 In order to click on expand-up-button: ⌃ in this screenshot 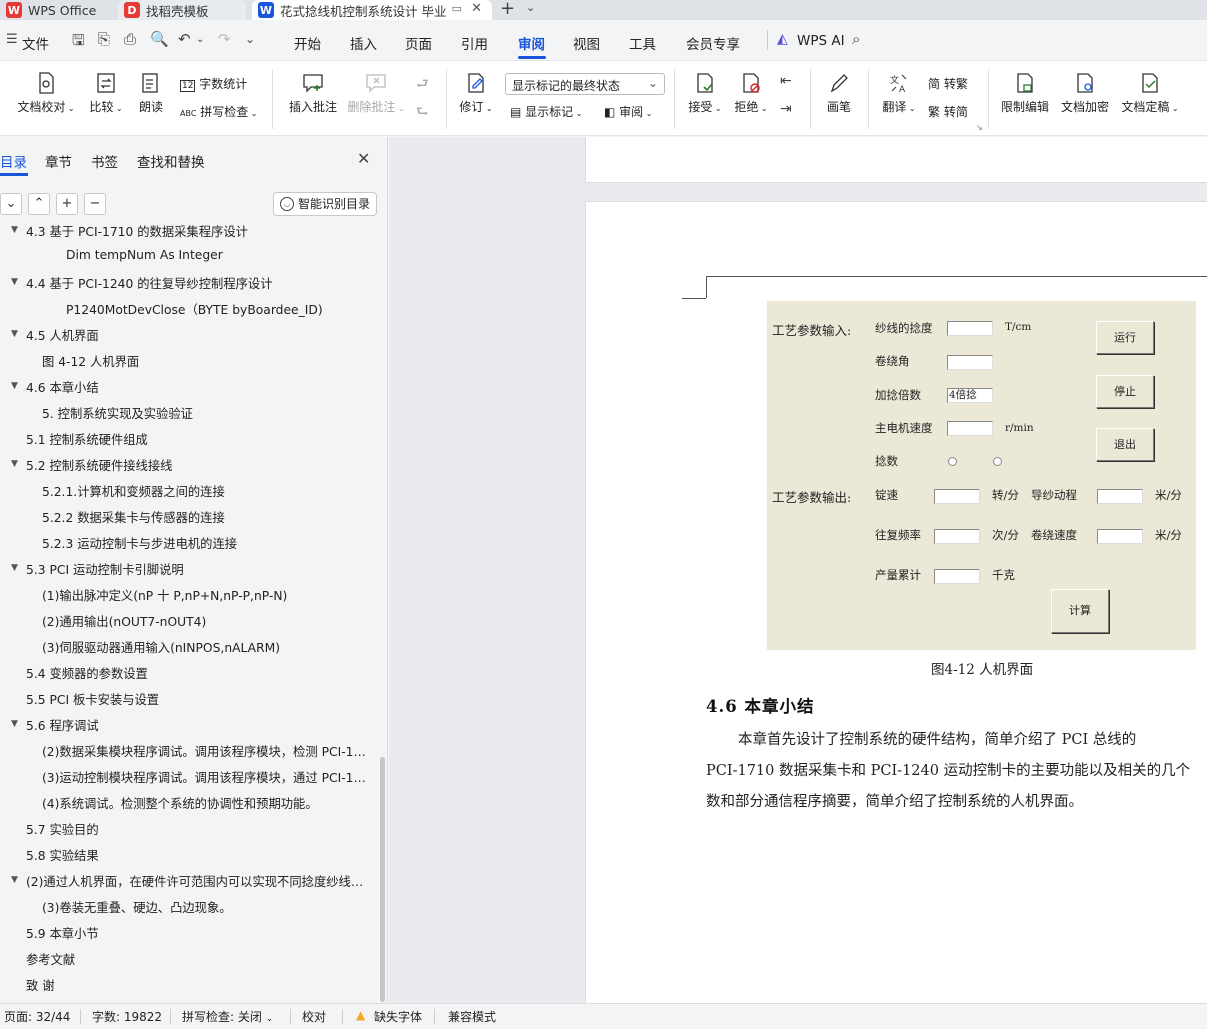, I will do `click(39, 204)`.